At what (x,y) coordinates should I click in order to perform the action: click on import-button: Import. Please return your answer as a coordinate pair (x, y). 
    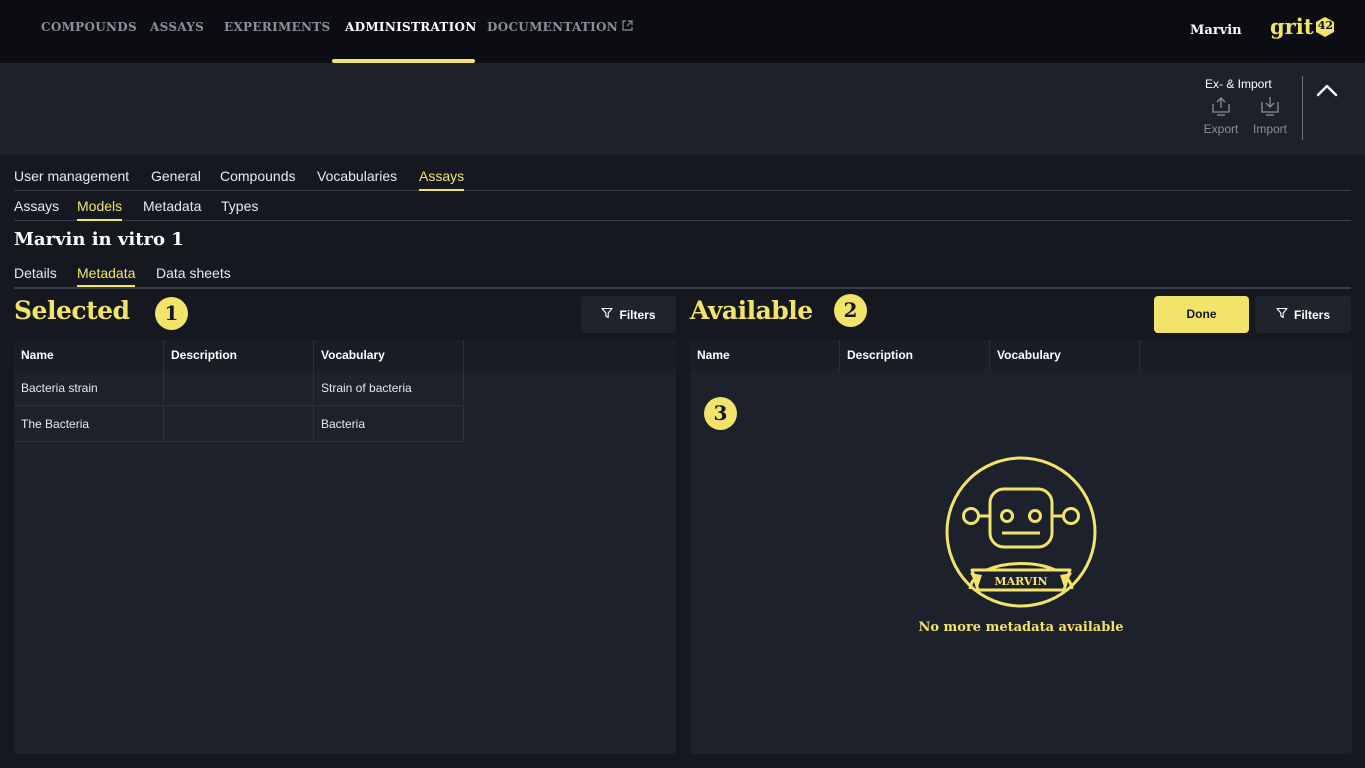
    Looking at the image, I should click on (1270, 116).